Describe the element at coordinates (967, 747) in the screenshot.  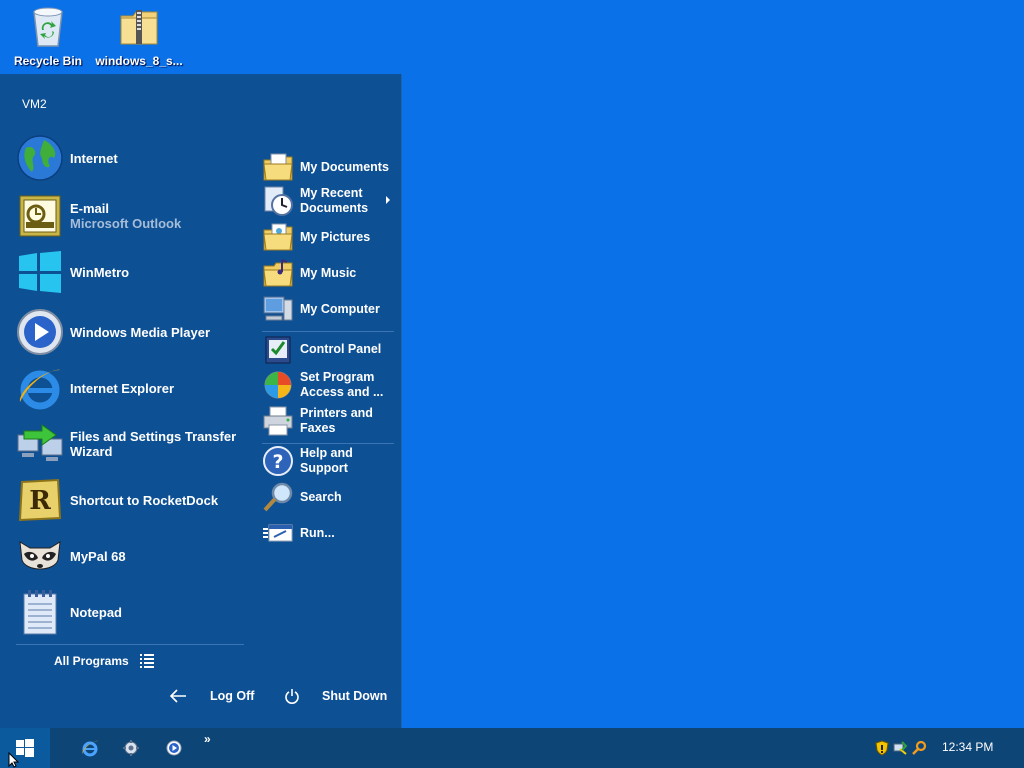
I see `taskbar-clock: 12:34 PM` at that location.